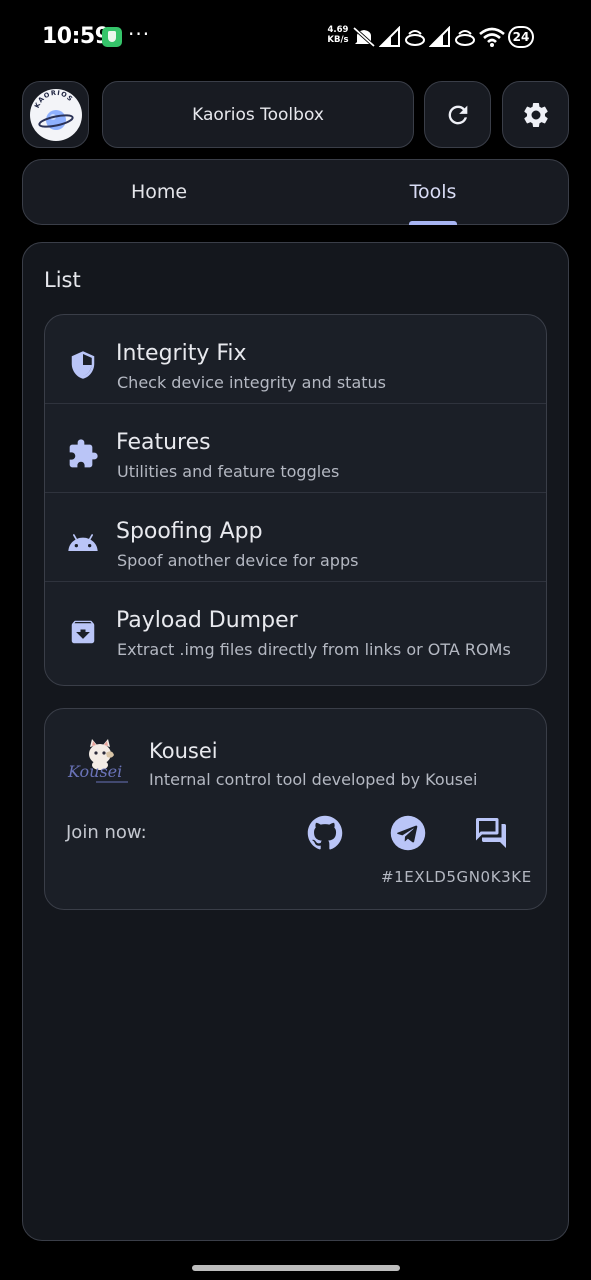 Image resolution: width=591 pixels, height=1280 pixels. Describe the element at coordinates (139, 34) in the screenshot. I see `more-notifications-indicator: ···` at that location.